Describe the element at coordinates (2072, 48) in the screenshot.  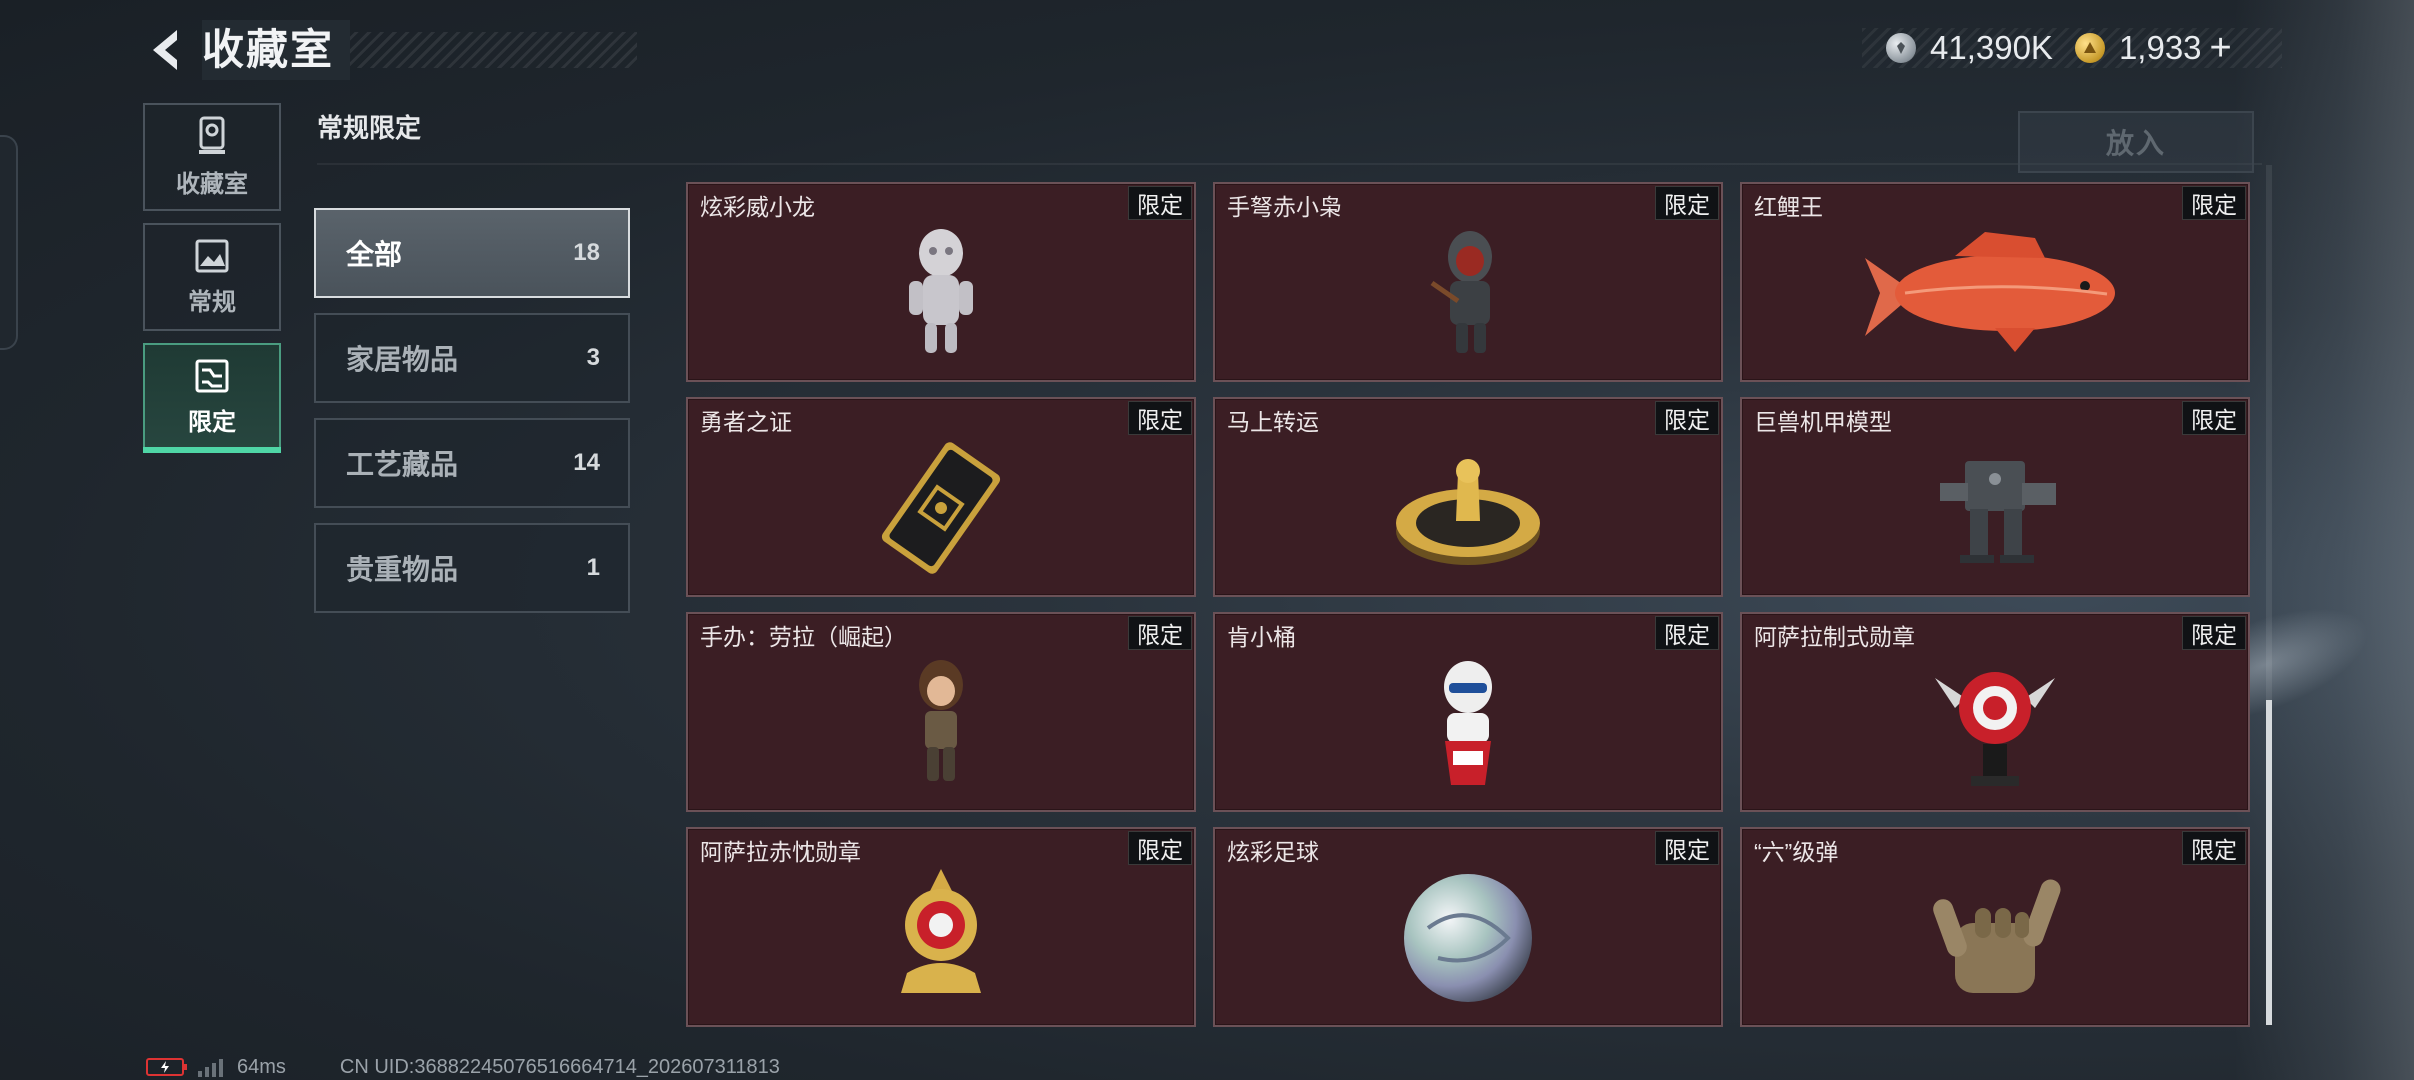
I see `currency-bar: 41,390K 1,933 +` at that location.